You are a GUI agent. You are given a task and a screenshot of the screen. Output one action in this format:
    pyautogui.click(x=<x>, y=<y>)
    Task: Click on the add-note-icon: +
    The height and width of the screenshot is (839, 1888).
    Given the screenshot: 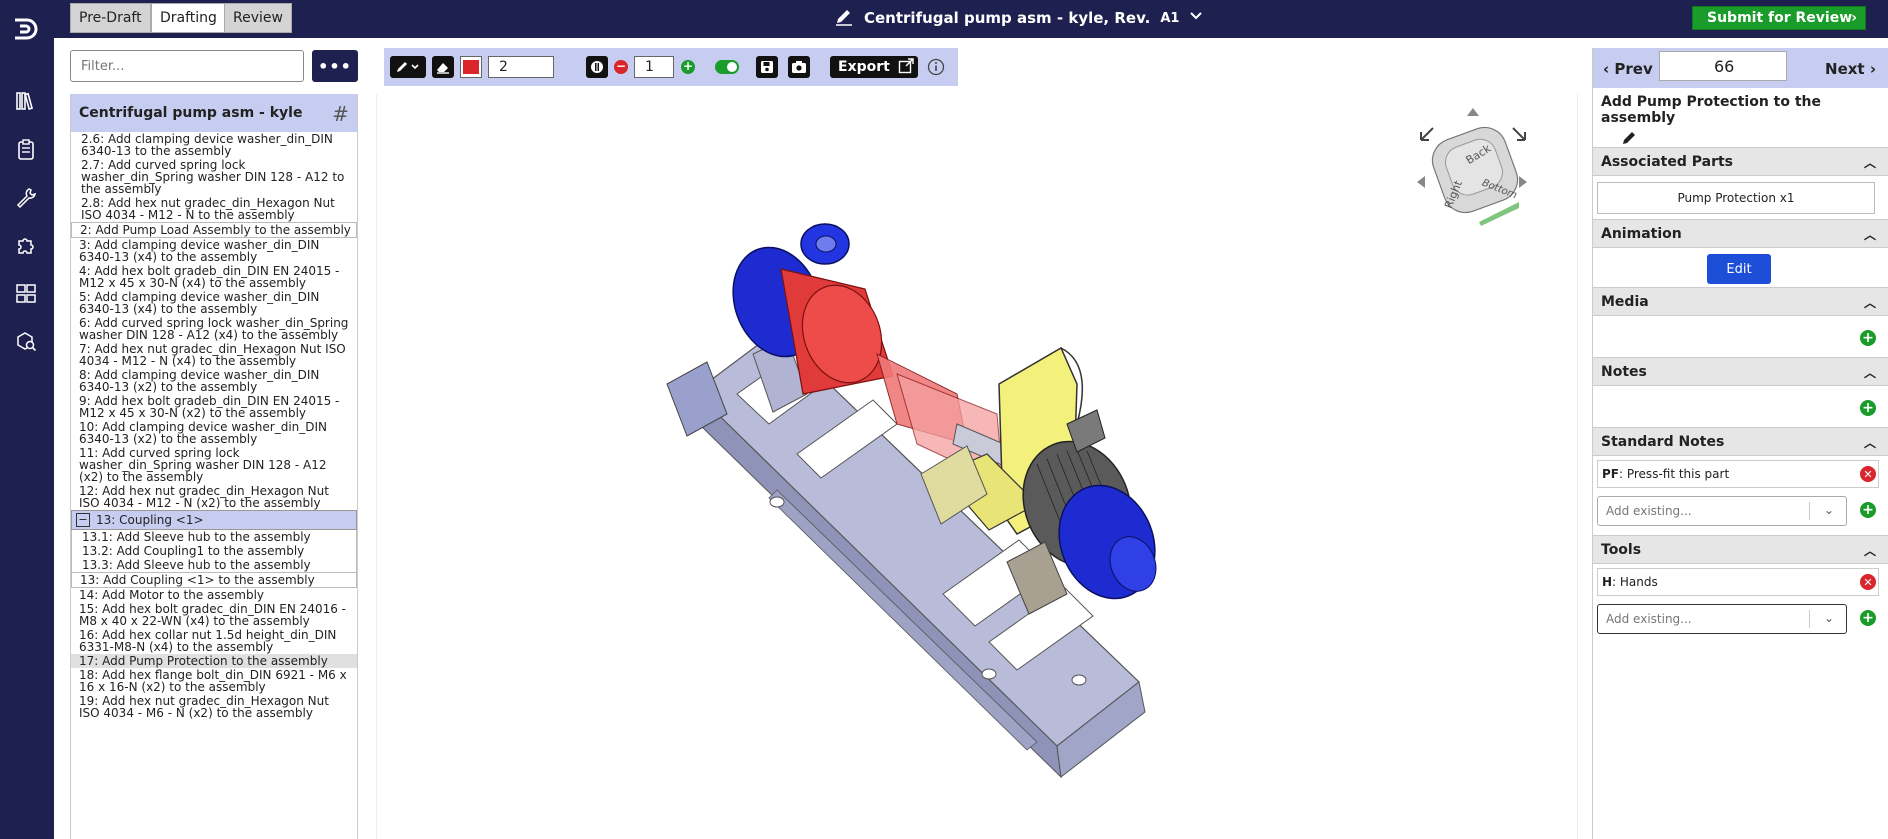 What is the action you would take?
    pyautogui.click(x=1868, y=408)
    